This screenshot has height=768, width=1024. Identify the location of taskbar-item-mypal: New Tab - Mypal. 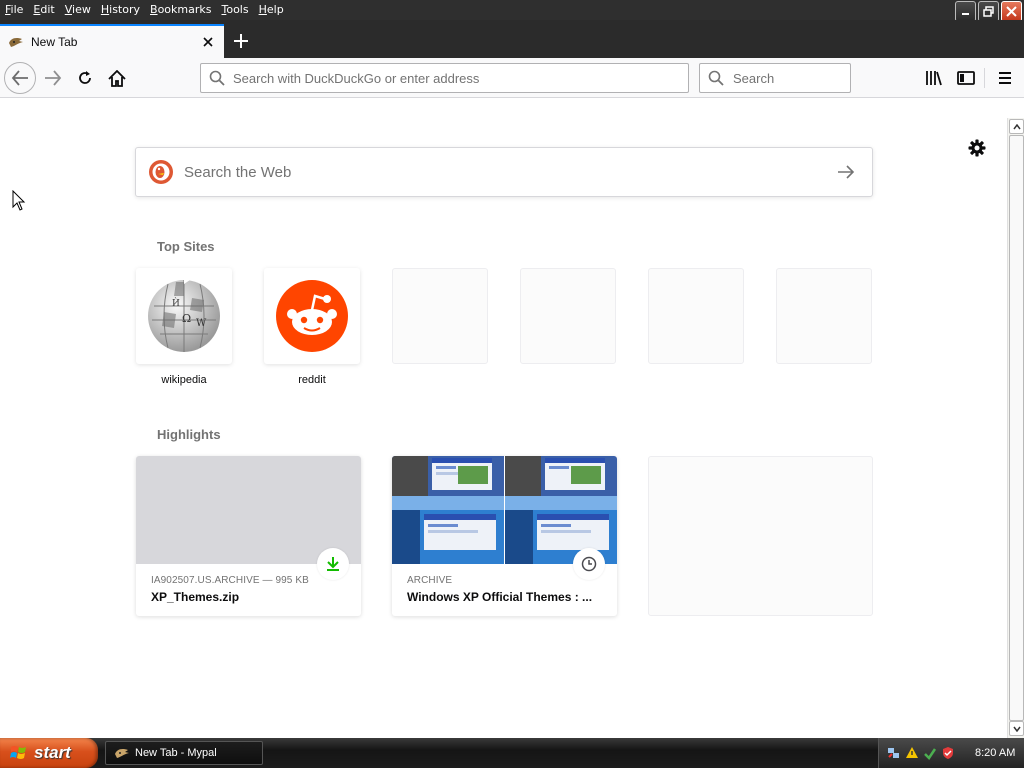
(184, 753).